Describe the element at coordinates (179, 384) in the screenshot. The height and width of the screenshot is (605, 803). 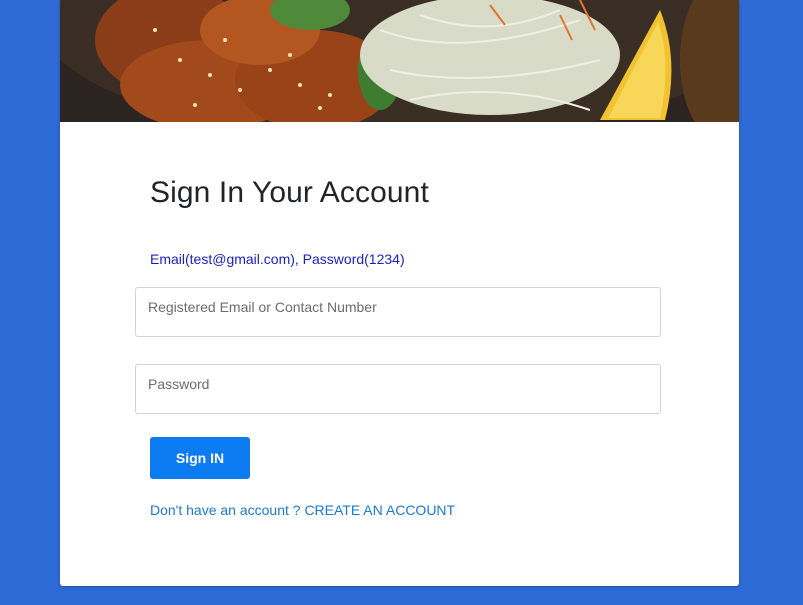
I see `password-placeholder: Password` at that location.